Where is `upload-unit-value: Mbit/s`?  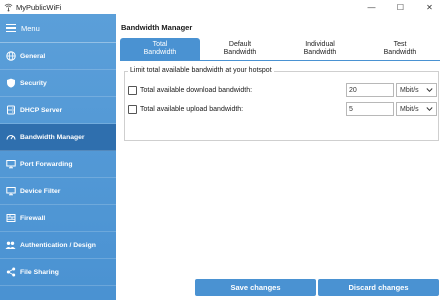
upload-unit-value: Mbit/s is located at coordinates (409, 109).